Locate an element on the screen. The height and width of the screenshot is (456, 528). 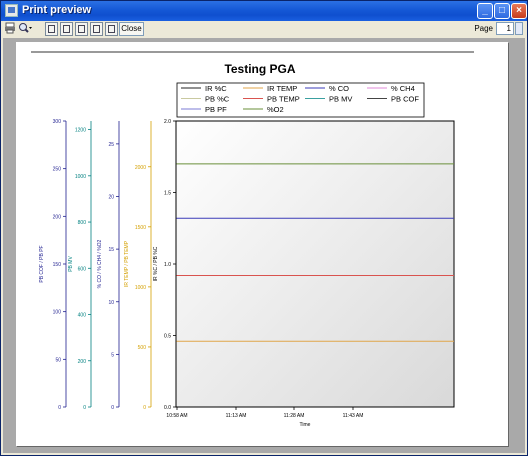
y-tick-label: 150 is located at coordinates (57, 265).